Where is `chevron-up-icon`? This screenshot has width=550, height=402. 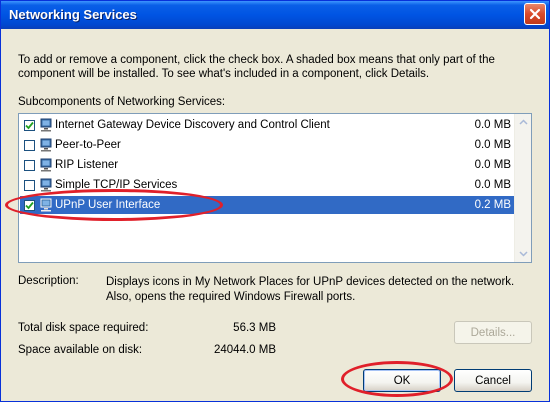 chevron-up-icon is located at coordinates (523, 122).